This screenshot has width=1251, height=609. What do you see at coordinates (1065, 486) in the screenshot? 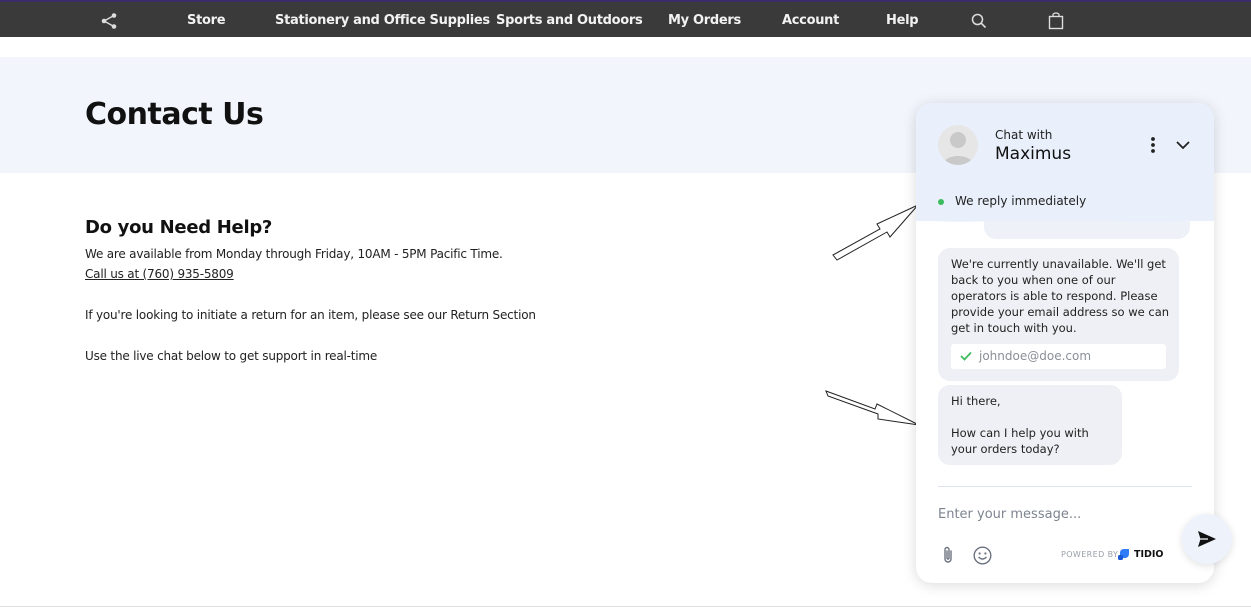
I see `composer-divider` at bounding box center [1065, 486].